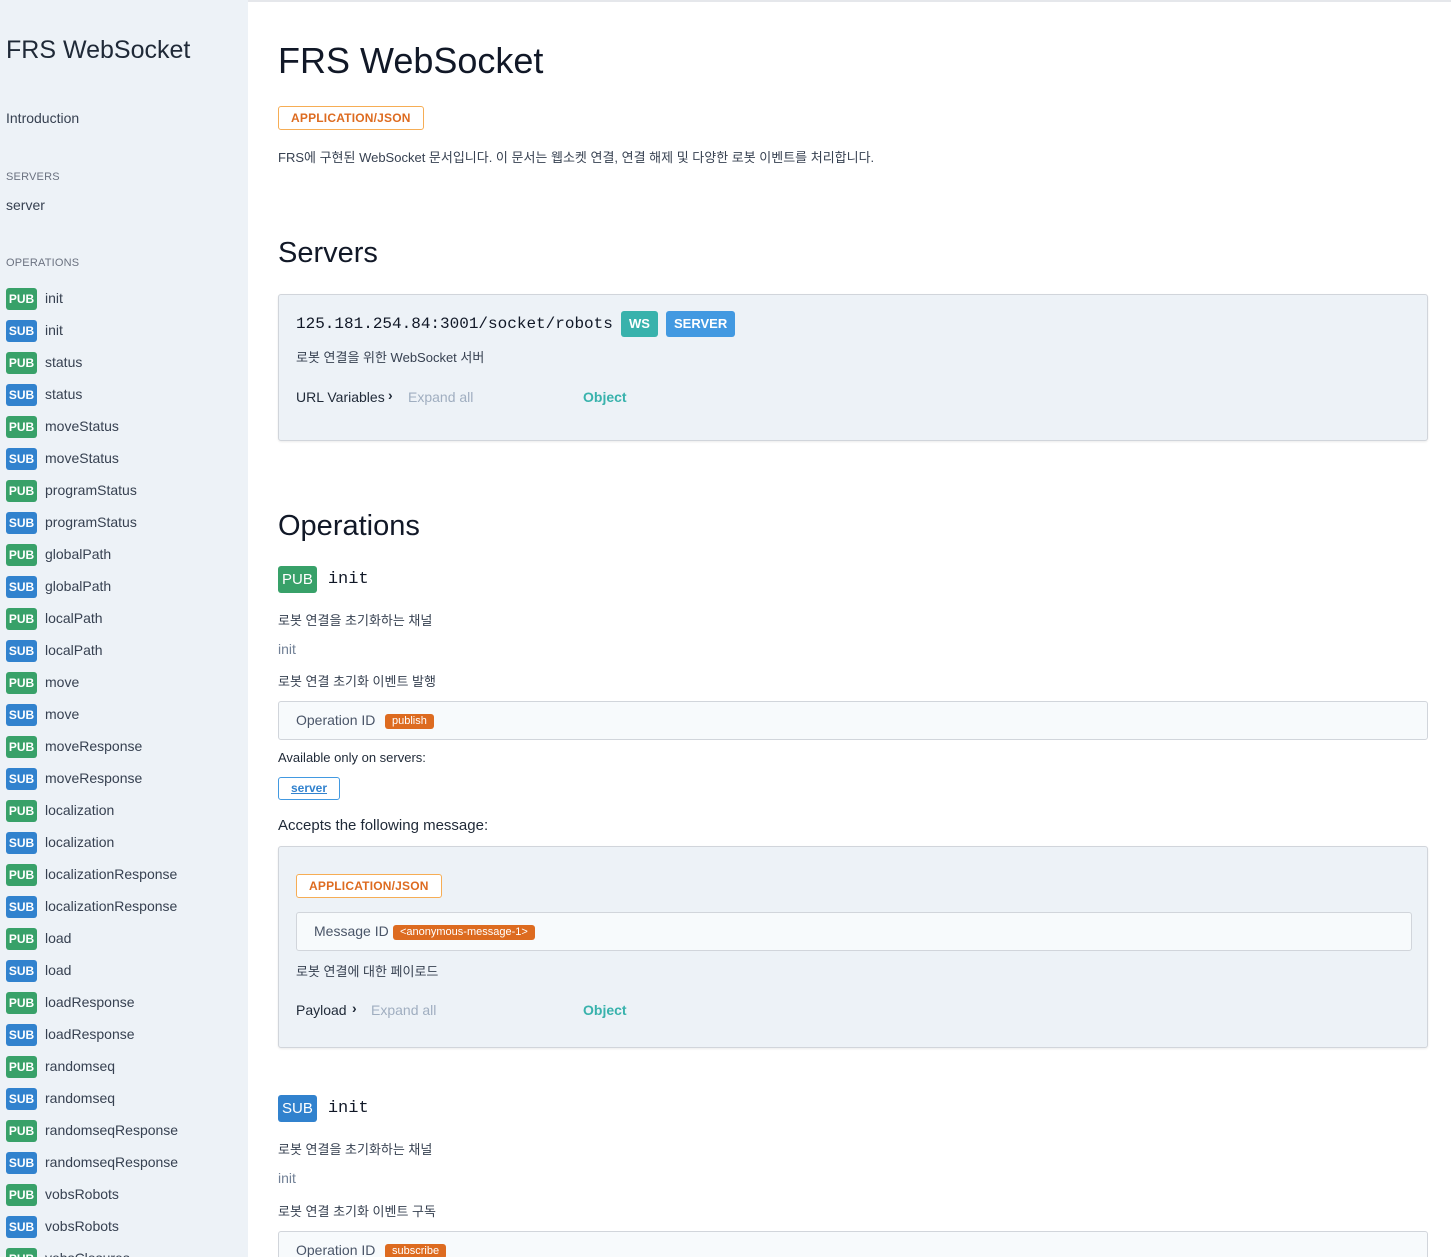 The width and height of the screenshot is (1451, 1257). I want to click on sidebar-item-operation: PUB globalPath, so click(92, 554).